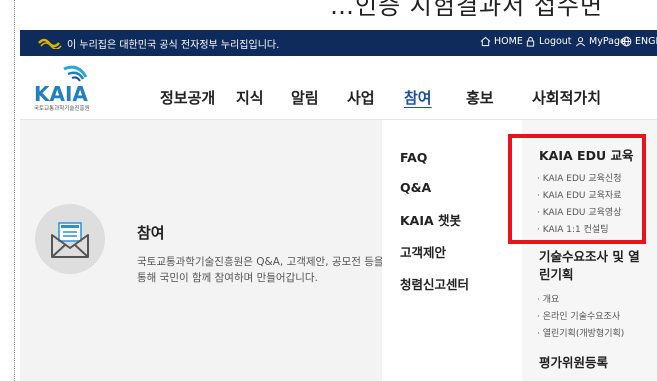 This screenshot has height=381, width=657. What do you see at coordinates (430, 219) in the screenshot?
I see `menu-chatbot: KAIA 챗봇` at bounding box center [430, 219].